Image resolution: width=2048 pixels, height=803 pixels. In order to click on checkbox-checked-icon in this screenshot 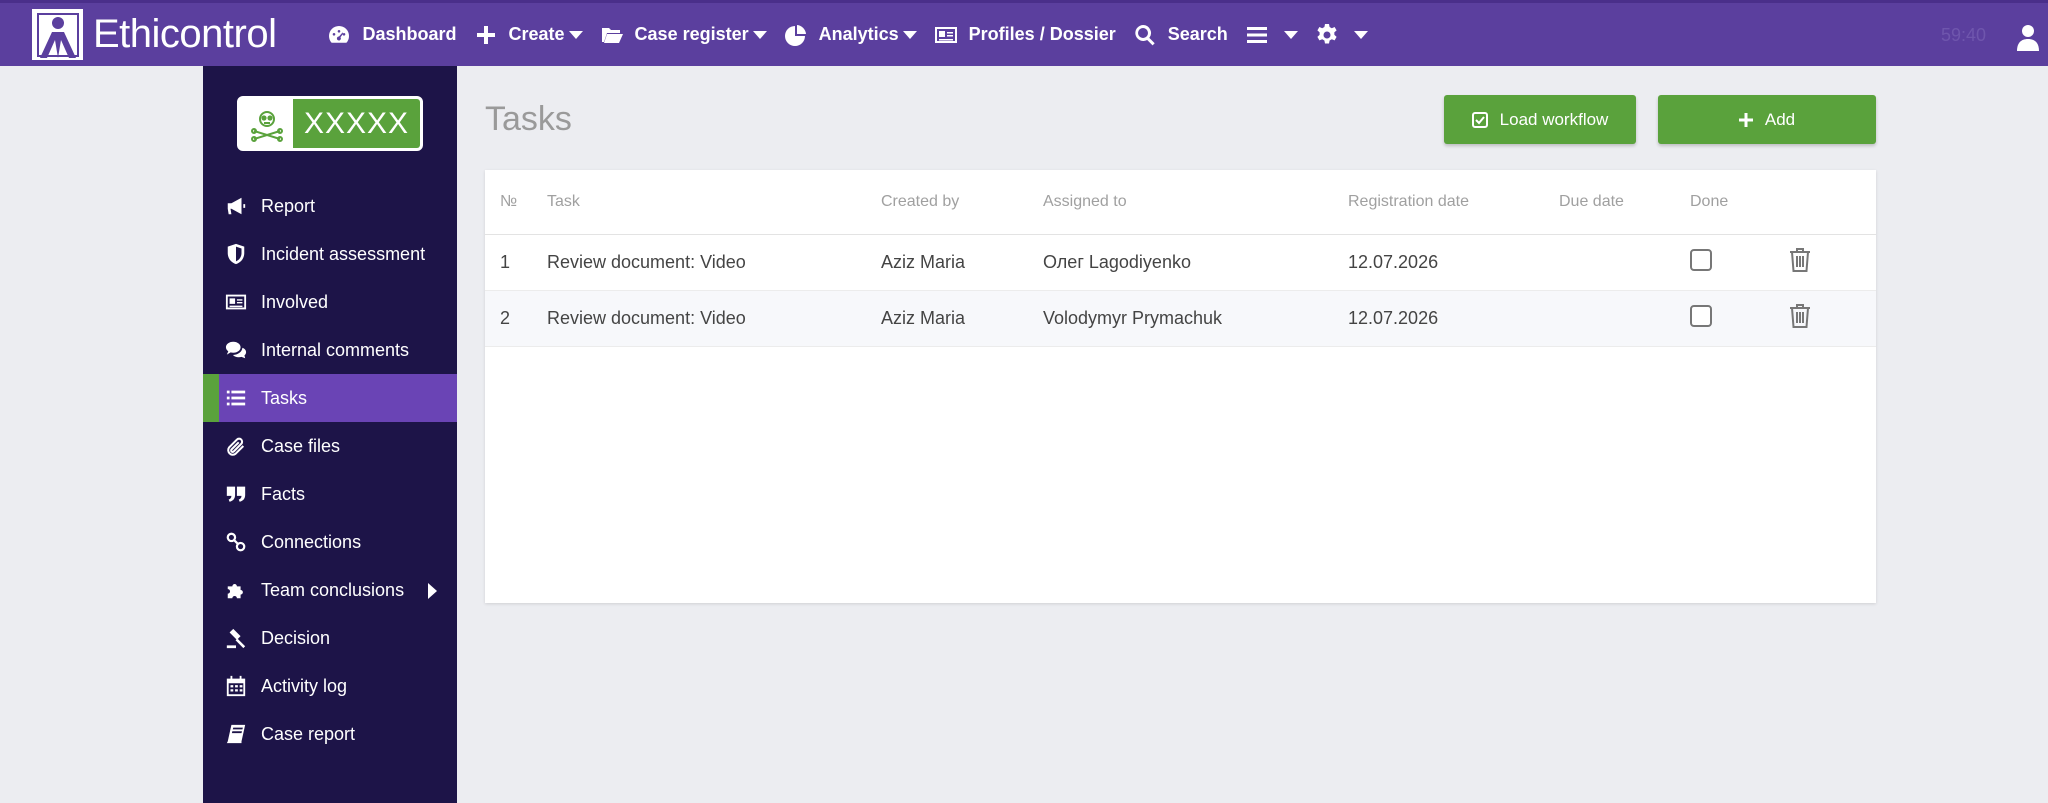, I will do `click(1479, 119)`.